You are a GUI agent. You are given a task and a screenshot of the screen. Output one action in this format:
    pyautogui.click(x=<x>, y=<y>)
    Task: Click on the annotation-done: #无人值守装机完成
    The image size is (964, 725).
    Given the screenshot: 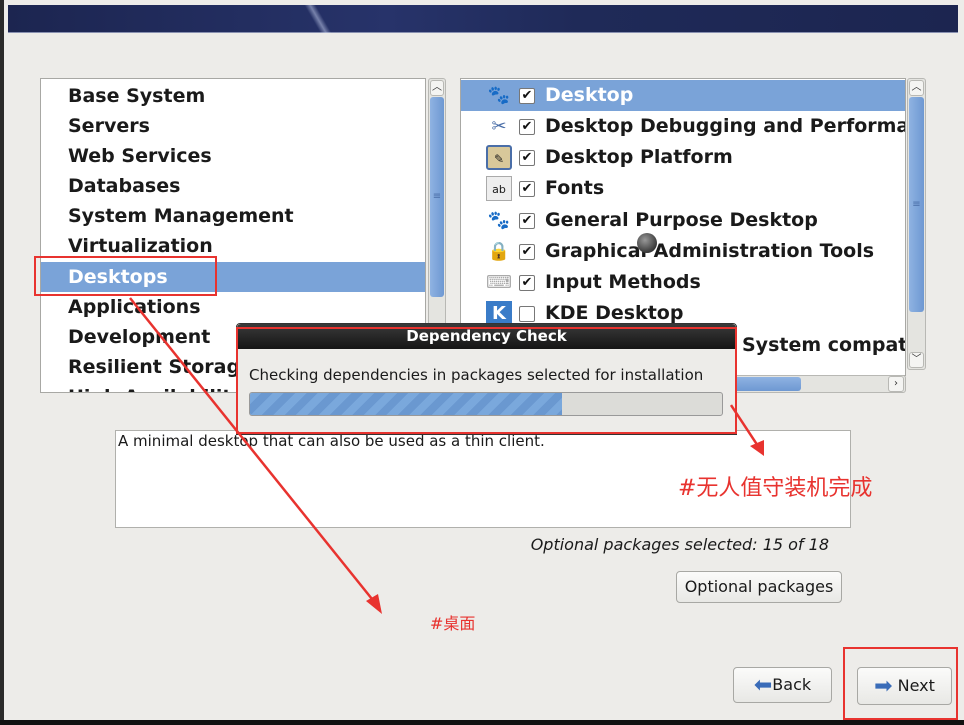 What is the action you would take?
    pyautogui.click(x=775, y=488)
    